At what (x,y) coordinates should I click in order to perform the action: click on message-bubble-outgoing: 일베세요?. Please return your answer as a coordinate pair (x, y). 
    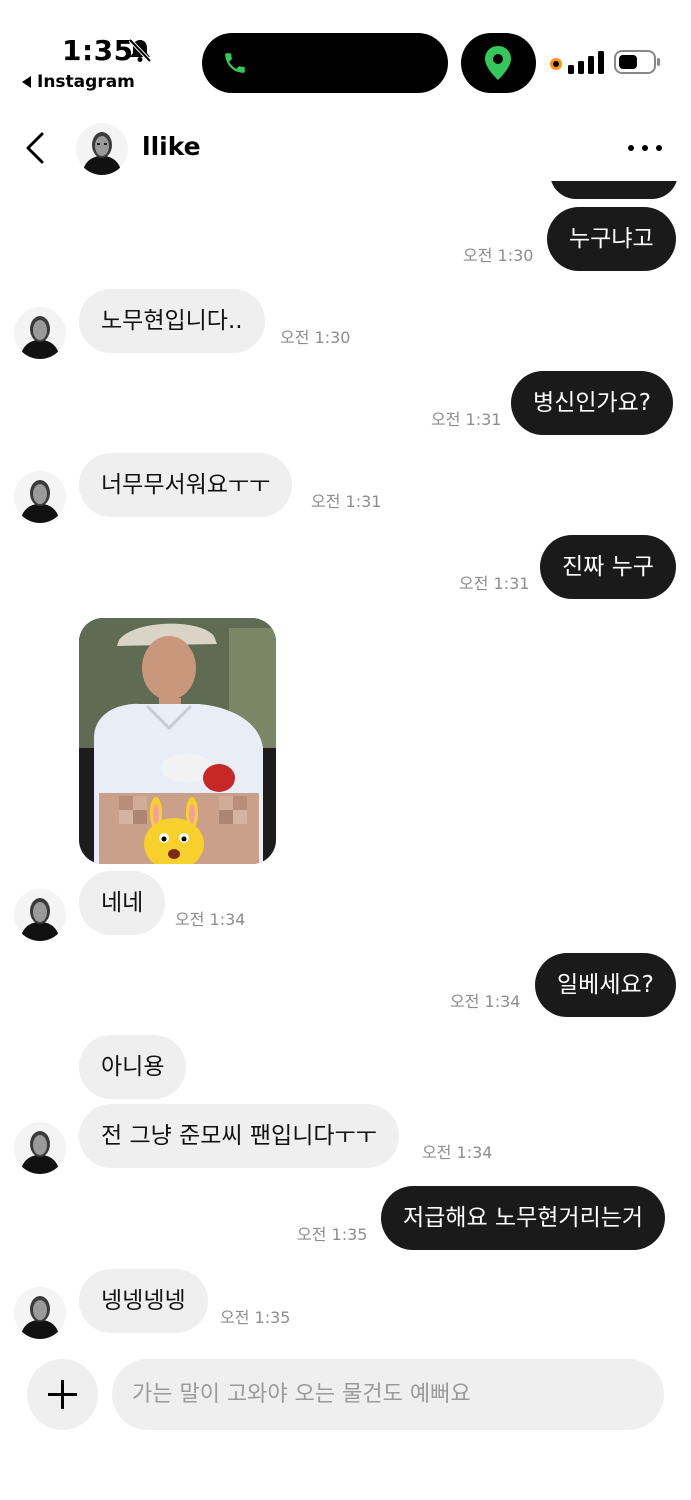
    Looking at the image, I should click on (605, 985).